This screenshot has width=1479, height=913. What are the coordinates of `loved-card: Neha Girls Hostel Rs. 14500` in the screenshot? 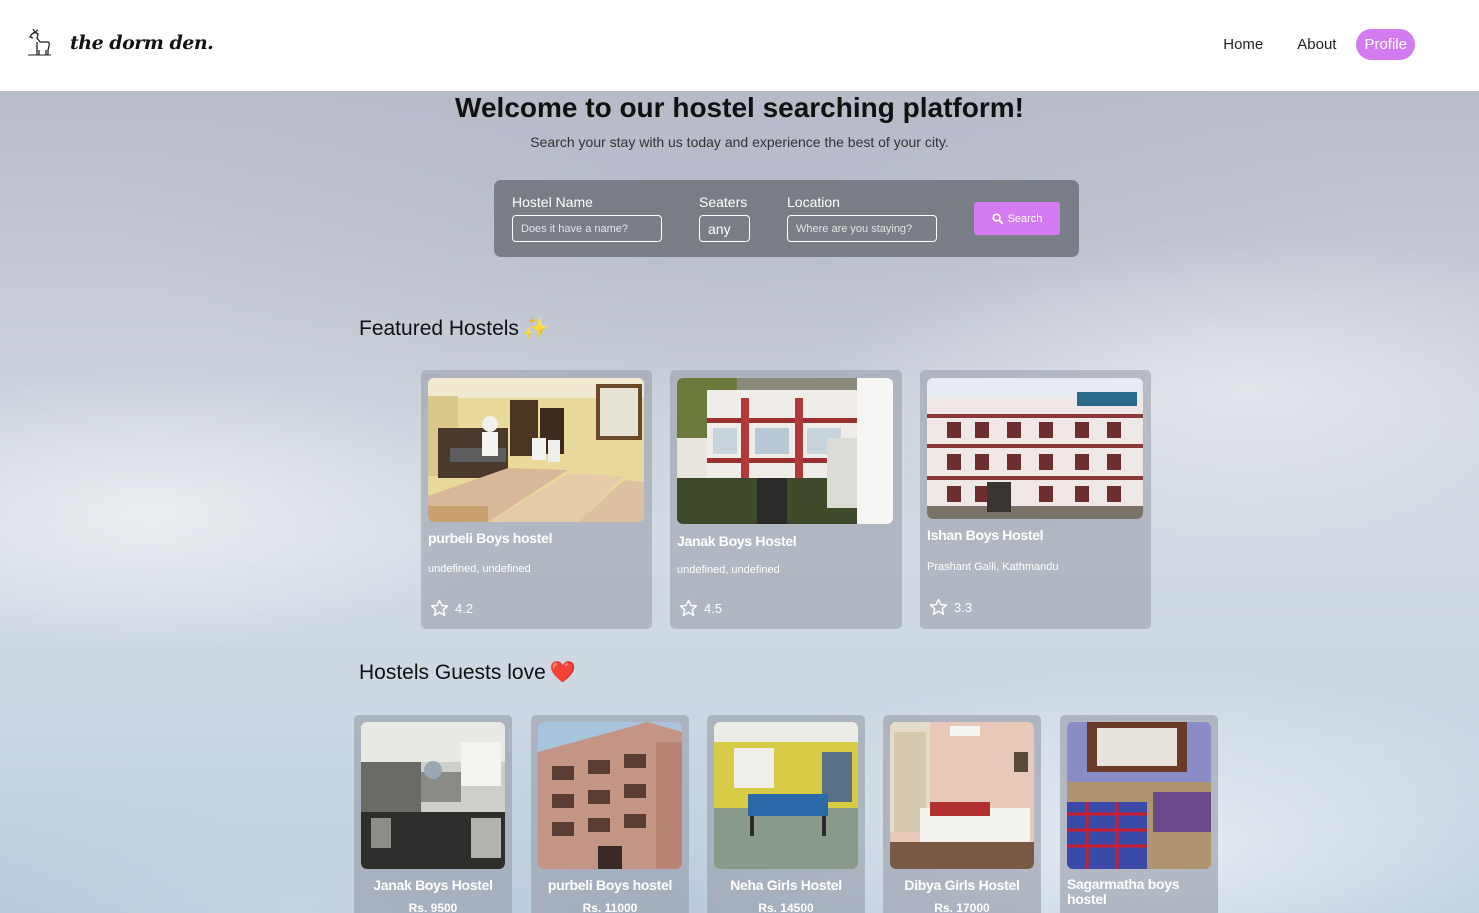 It's located at (786, 814).